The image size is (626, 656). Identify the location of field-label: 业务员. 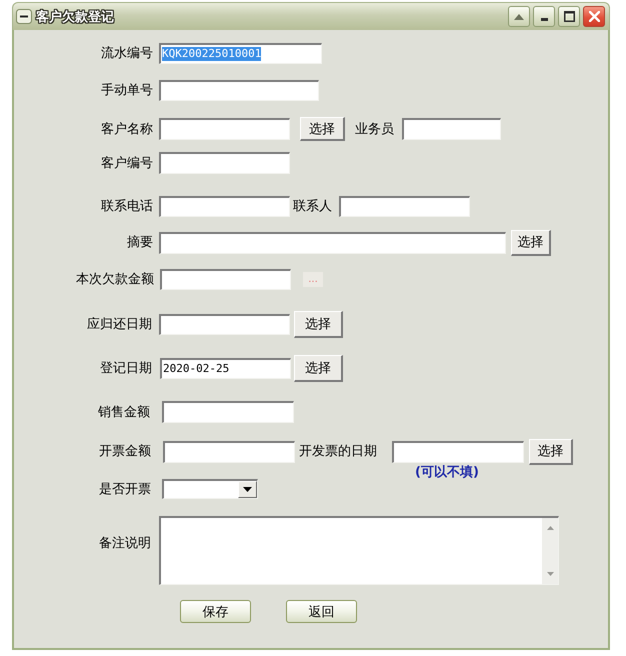
(375, 129).